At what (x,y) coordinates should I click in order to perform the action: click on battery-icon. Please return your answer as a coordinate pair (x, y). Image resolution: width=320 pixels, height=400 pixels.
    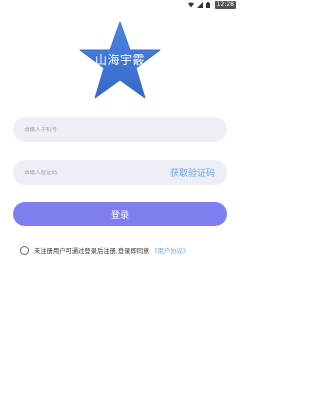
    Looking at the image, I should click on (208, 5).